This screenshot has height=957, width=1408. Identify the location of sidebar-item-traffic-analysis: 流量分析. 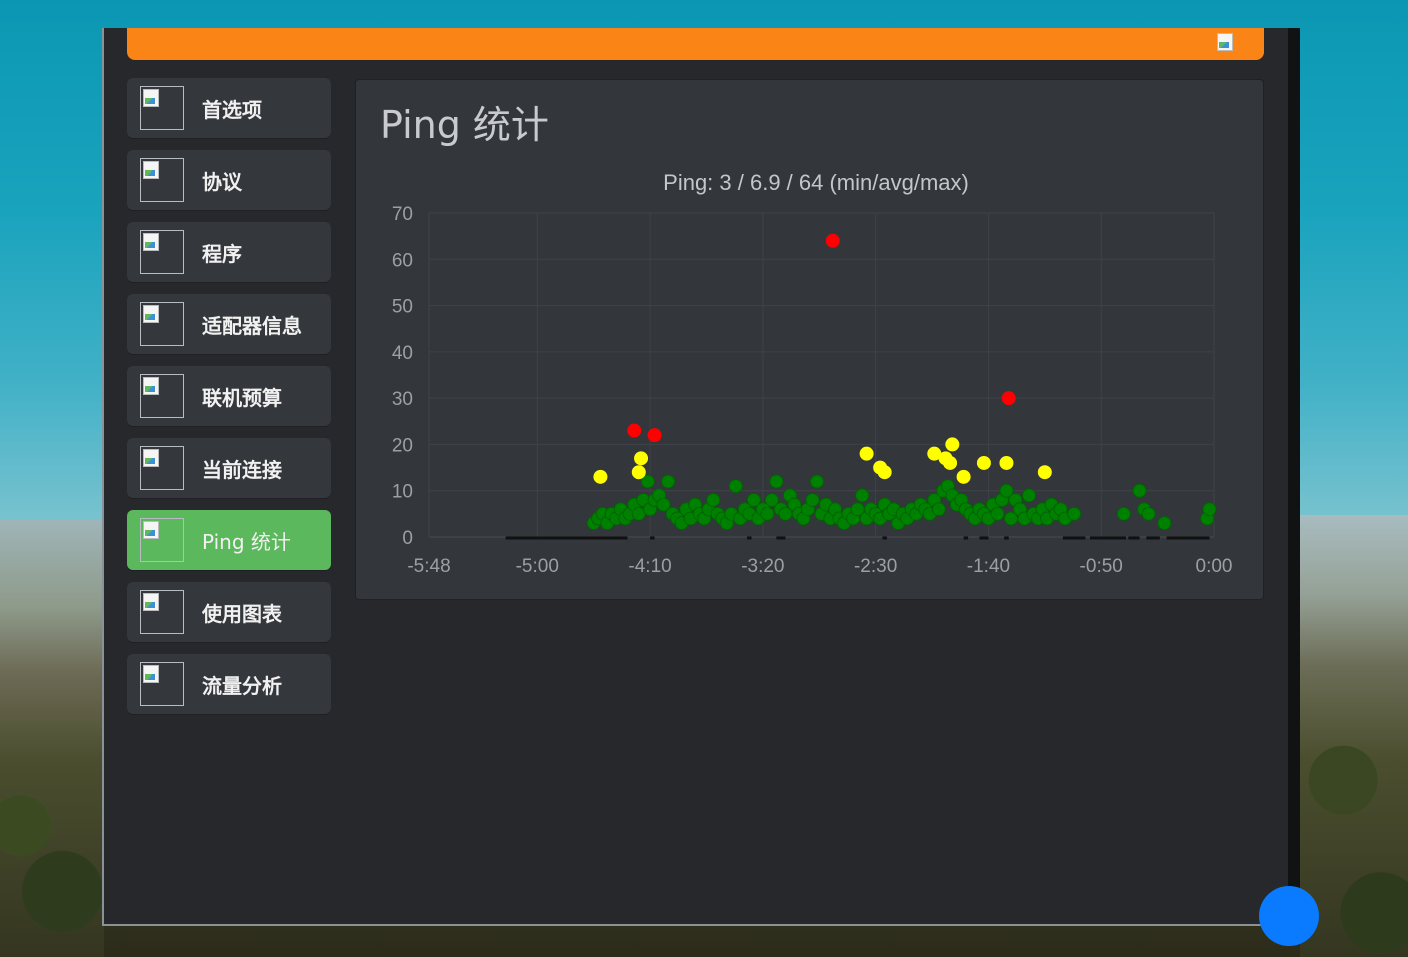
(229, 684).